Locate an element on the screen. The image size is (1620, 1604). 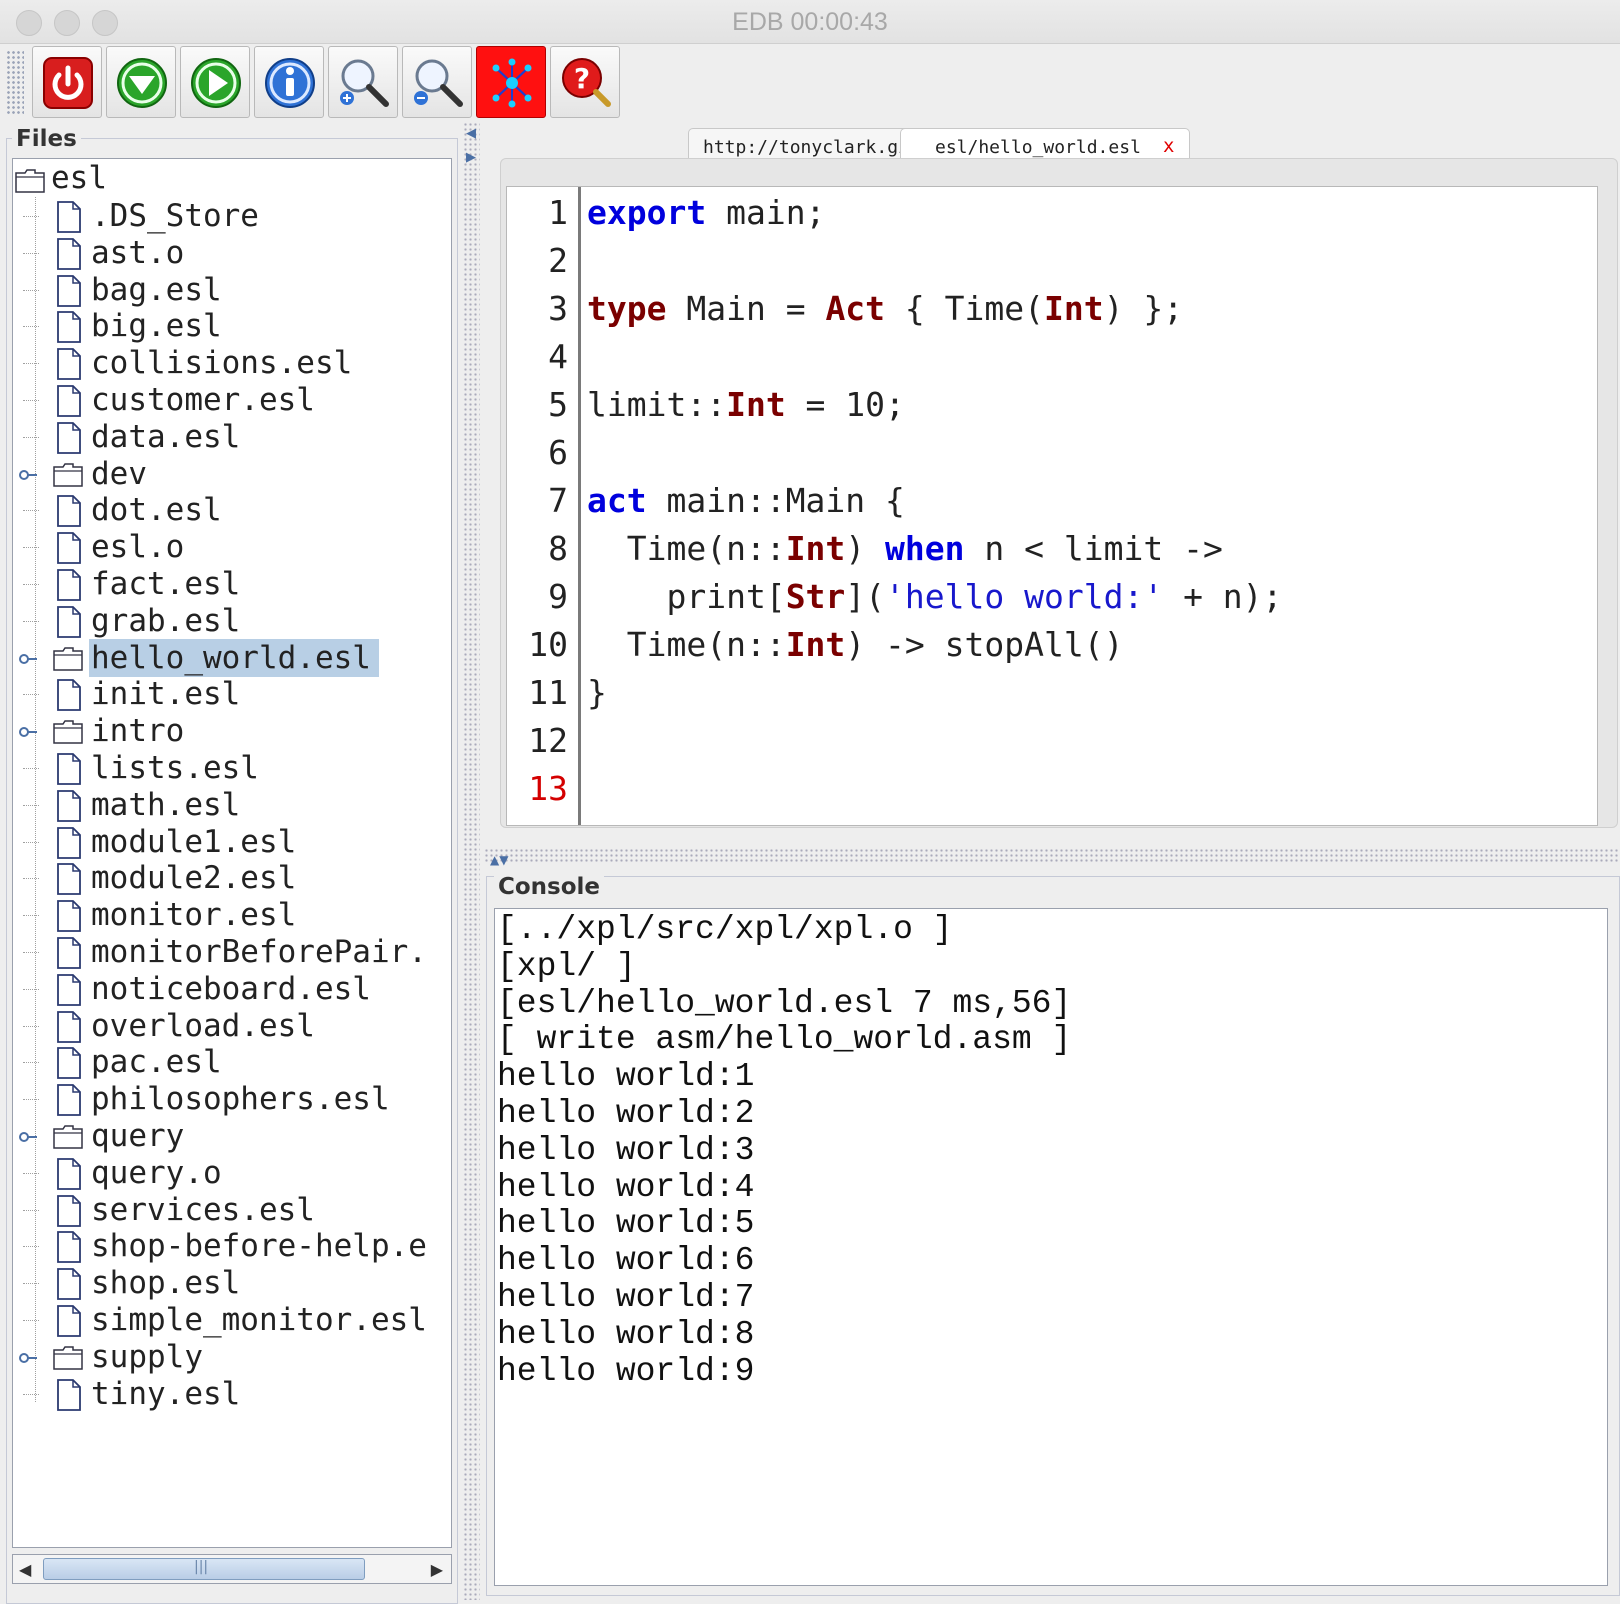
tree-file-item: monitor.esl is located at coordinates (232, 915).